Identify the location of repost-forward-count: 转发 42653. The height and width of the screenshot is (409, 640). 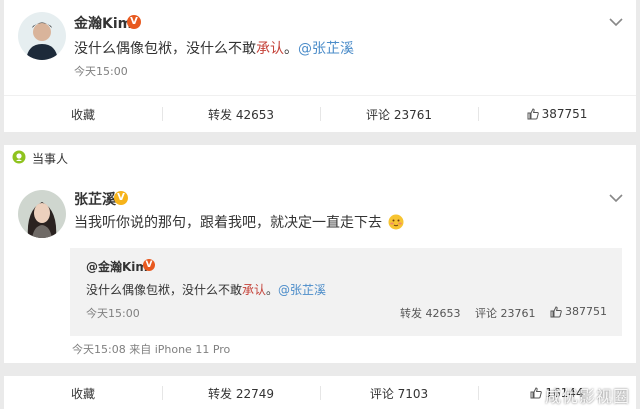
(430, 313).